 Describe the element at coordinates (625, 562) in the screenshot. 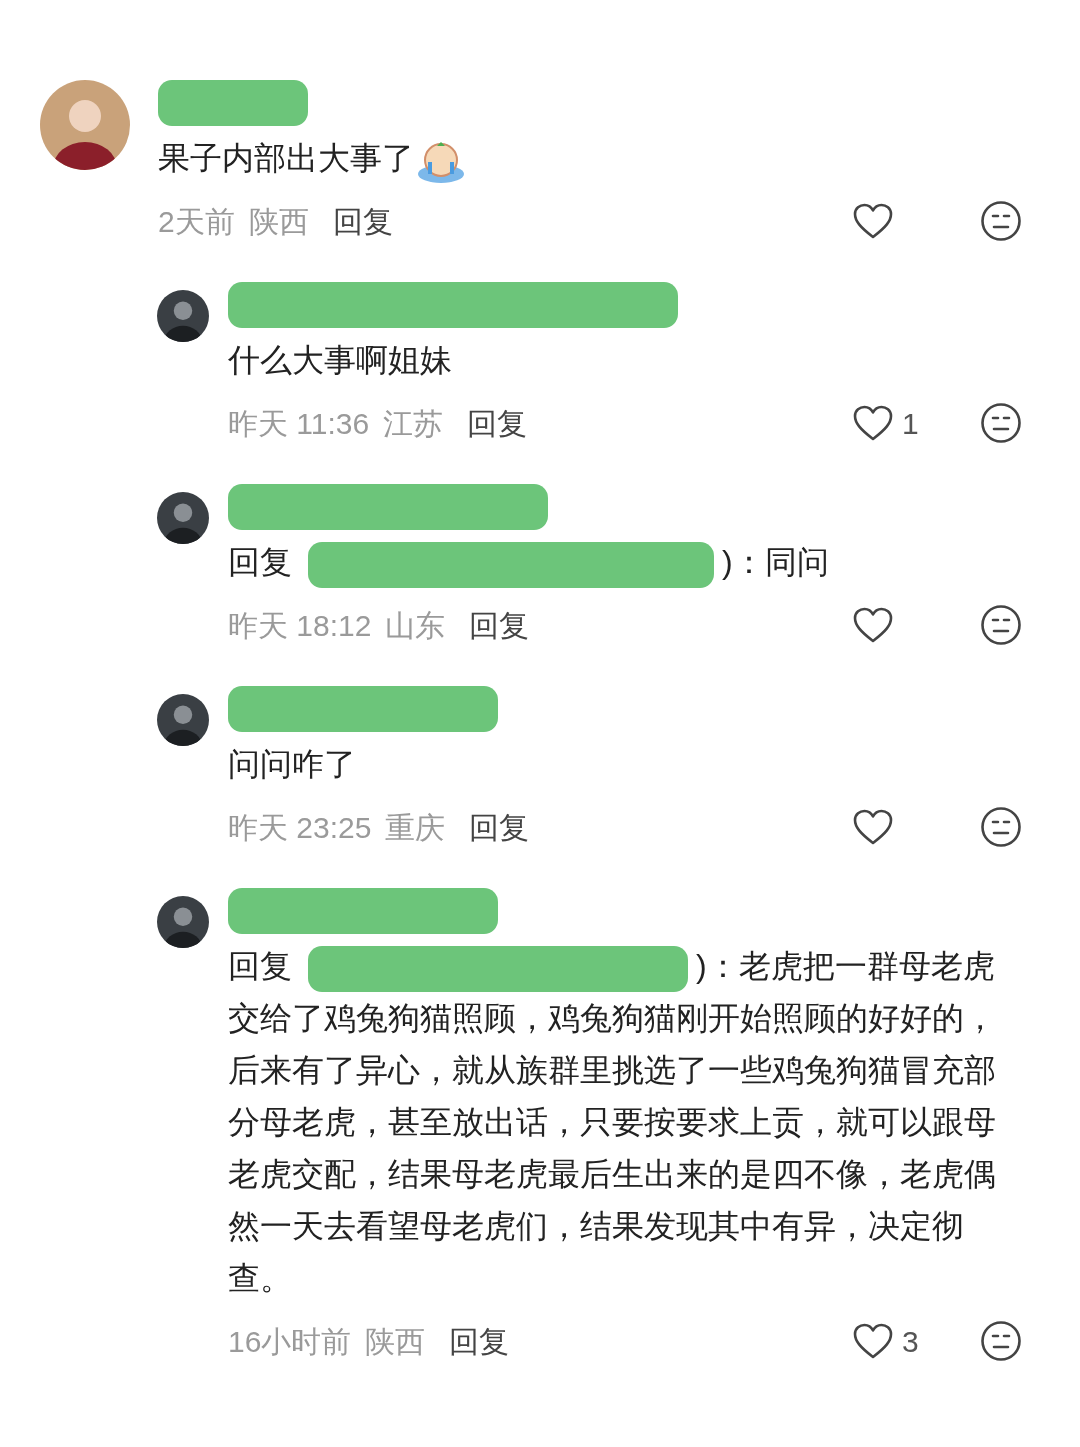

I see `comment-text: 回复 )：同问` at that location.